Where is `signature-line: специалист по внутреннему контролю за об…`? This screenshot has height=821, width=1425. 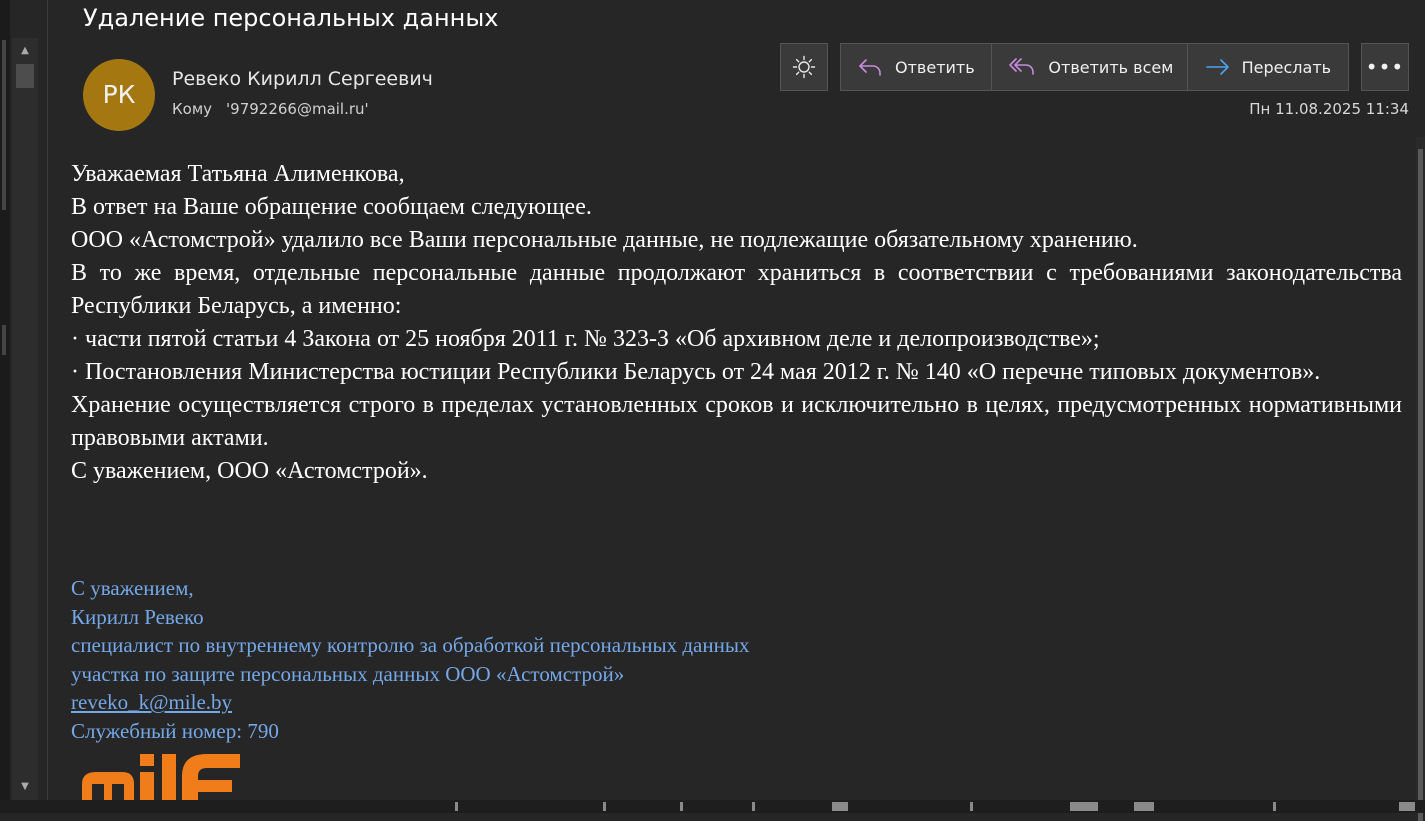
signature-line: специалист по внутреннему контролю за об… is located at coordinates (410, 645).